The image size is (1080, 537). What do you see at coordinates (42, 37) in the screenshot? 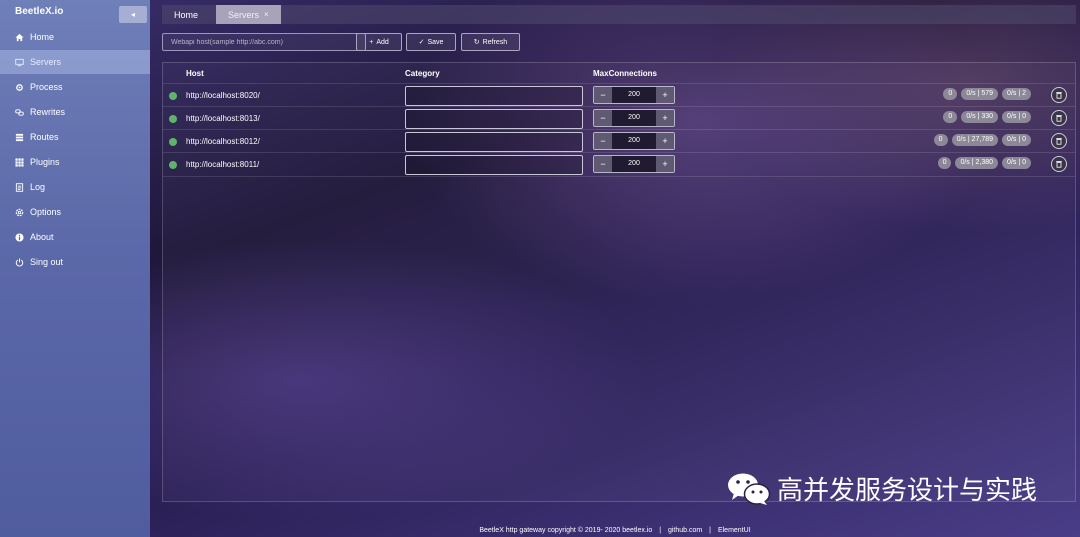
I see `sidebar-item-label: Home` at bounding box center [42, 37].